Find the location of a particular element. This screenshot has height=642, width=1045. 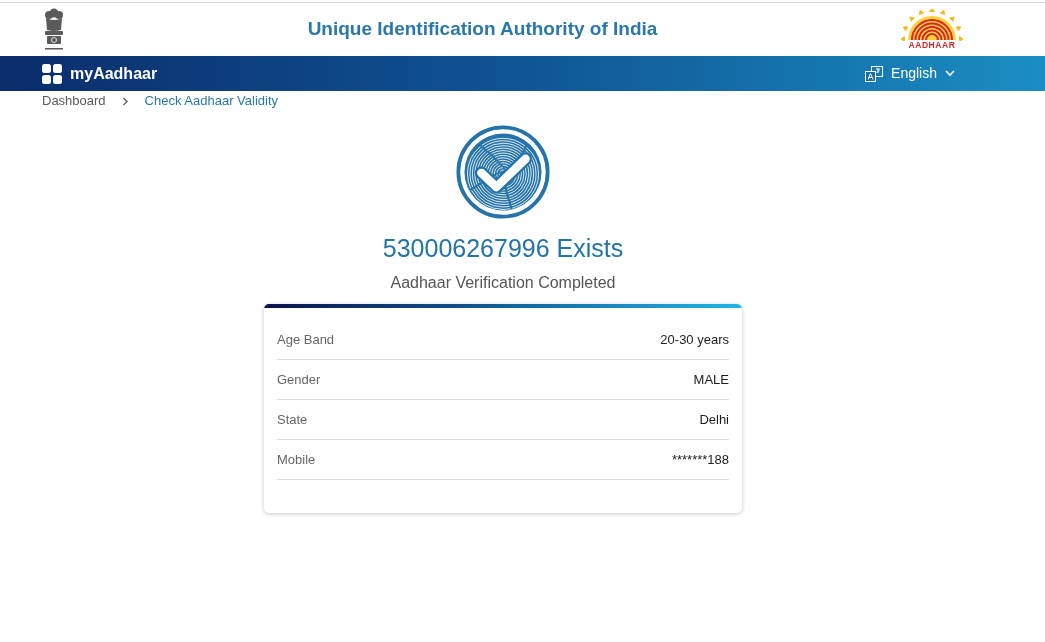

language-dropdown: English is located at coordinates (910, 73).